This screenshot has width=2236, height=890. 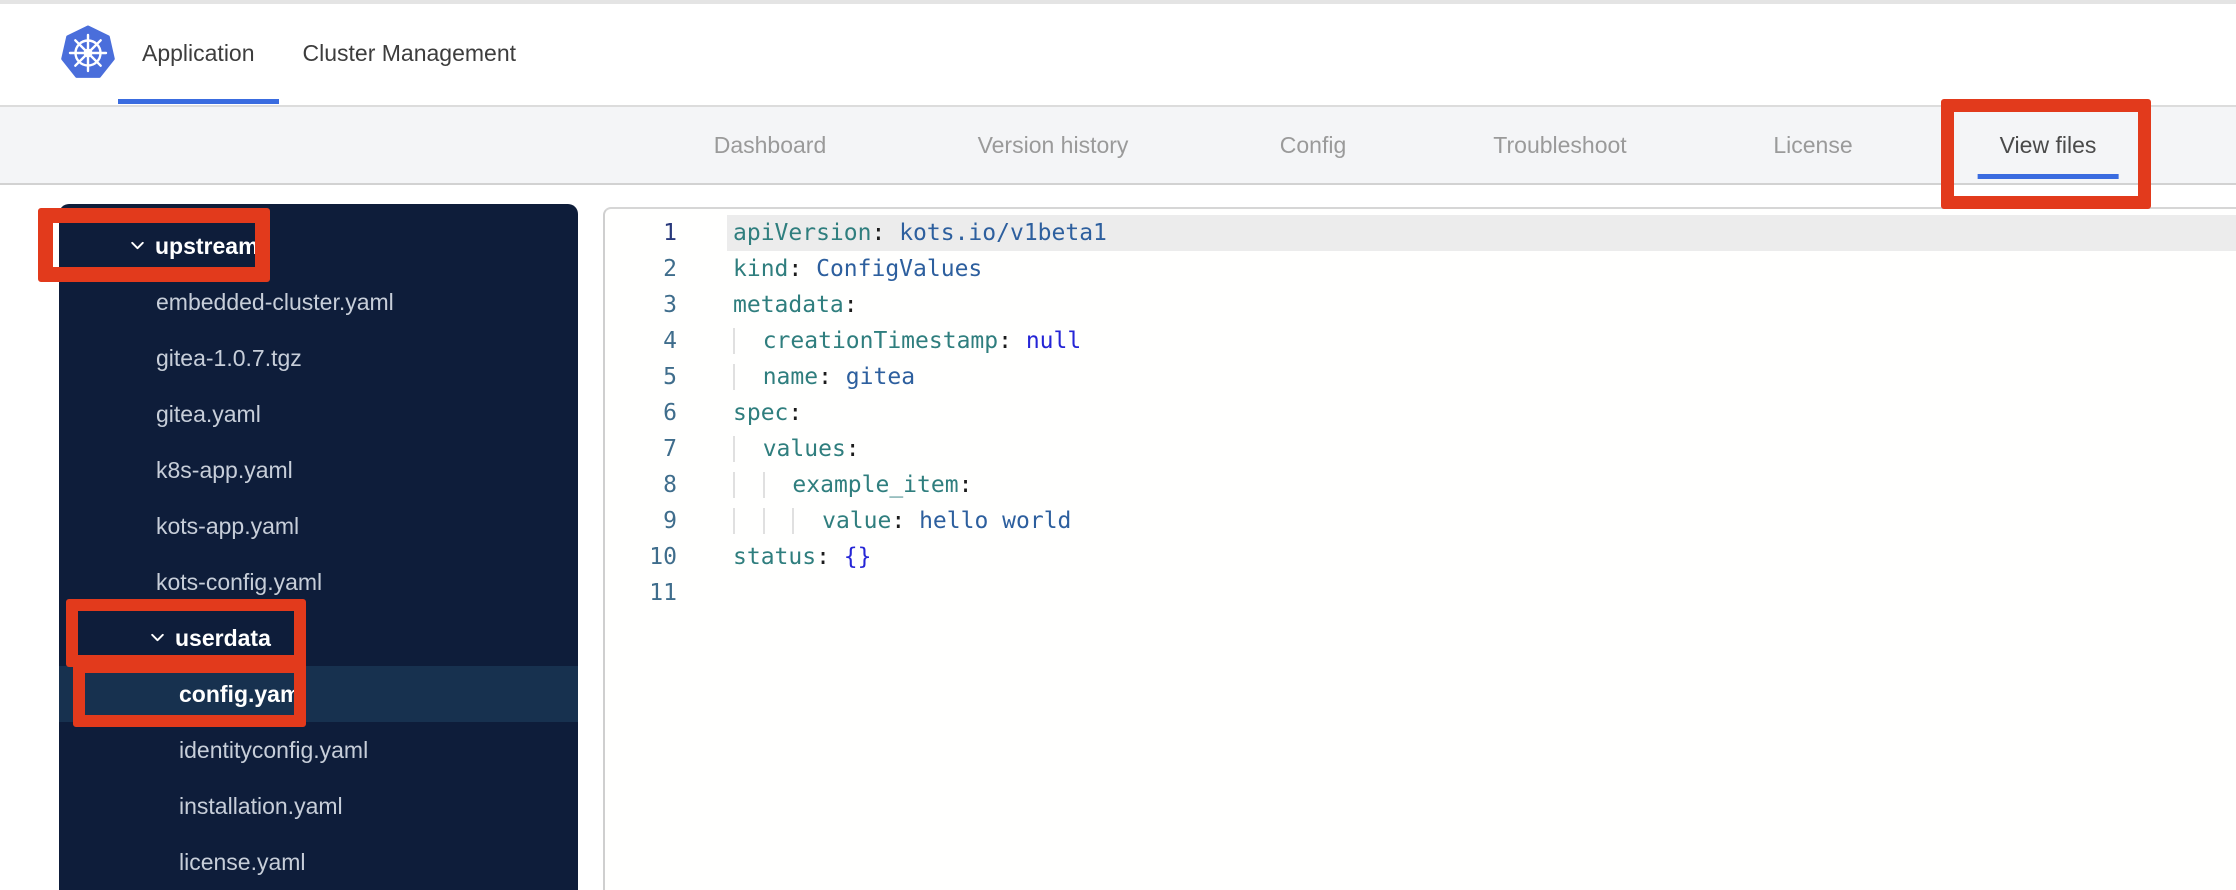 What do you see at coordinates (1118, 53) in the screenshot?
I see `app-header: Application Cluster Management` at bounding box center [1118, 53].